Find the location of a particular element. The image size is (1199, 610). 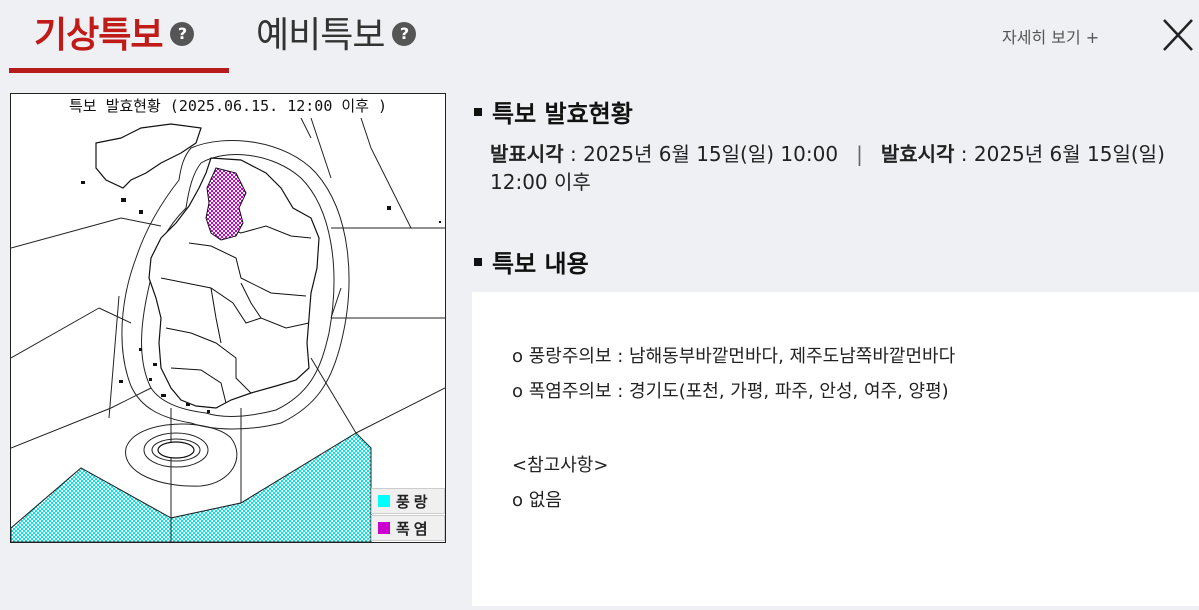

detail-view-link: 자세히 보기 + is located at coordinates (1050, 36).